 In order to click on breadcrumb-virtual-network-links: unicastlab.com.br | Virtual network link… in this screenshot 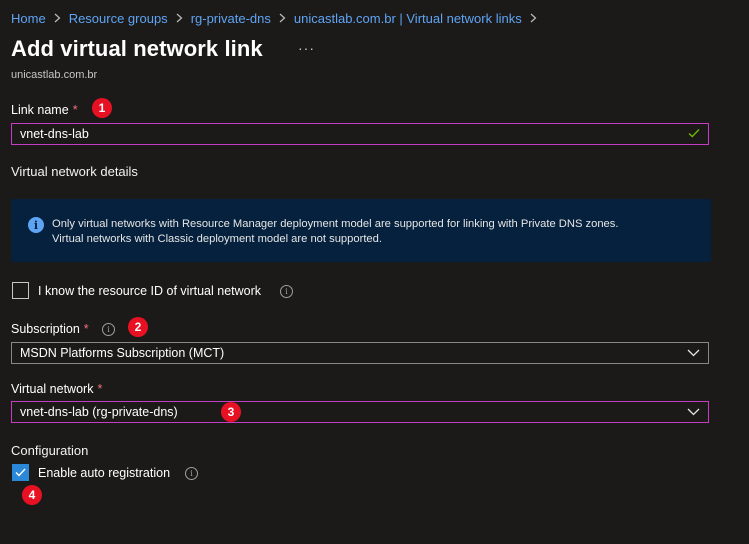, I will do `click(408, 18)`.